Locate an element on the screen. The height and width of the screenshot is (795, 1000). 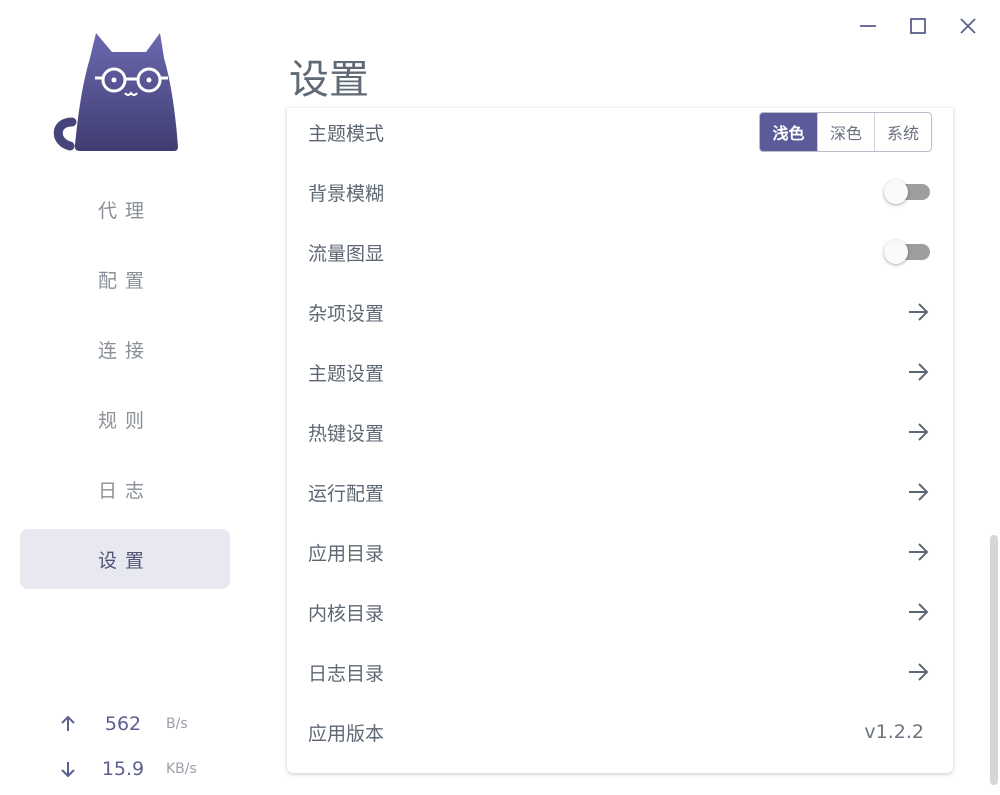
upload-value: 562 is located at coordinates (123, 724).